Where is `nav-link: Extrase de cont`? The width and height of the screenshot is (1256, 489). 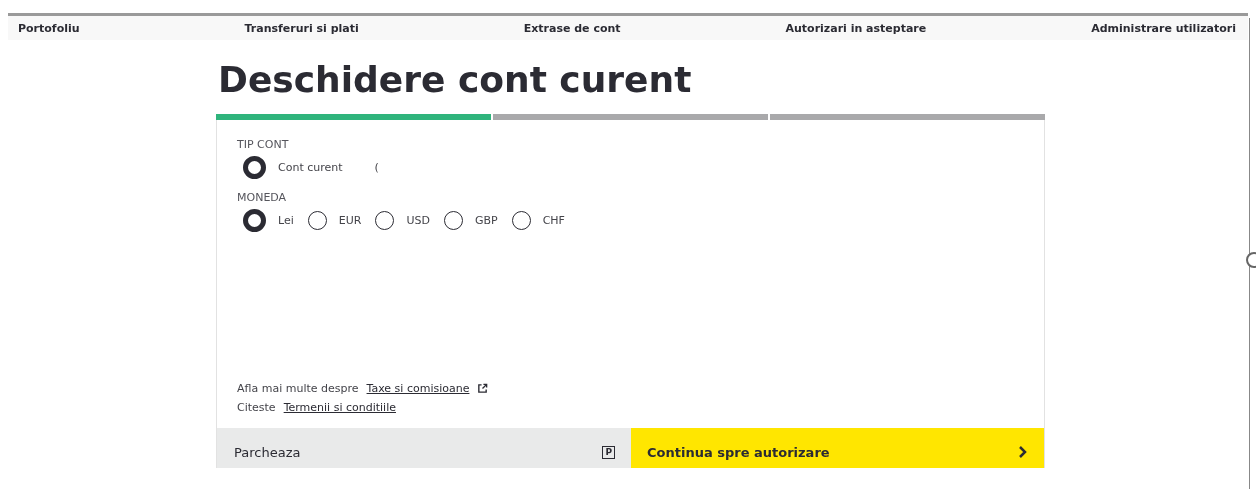
nav-link: Extrase de cont is located at coordinates (572, 28).